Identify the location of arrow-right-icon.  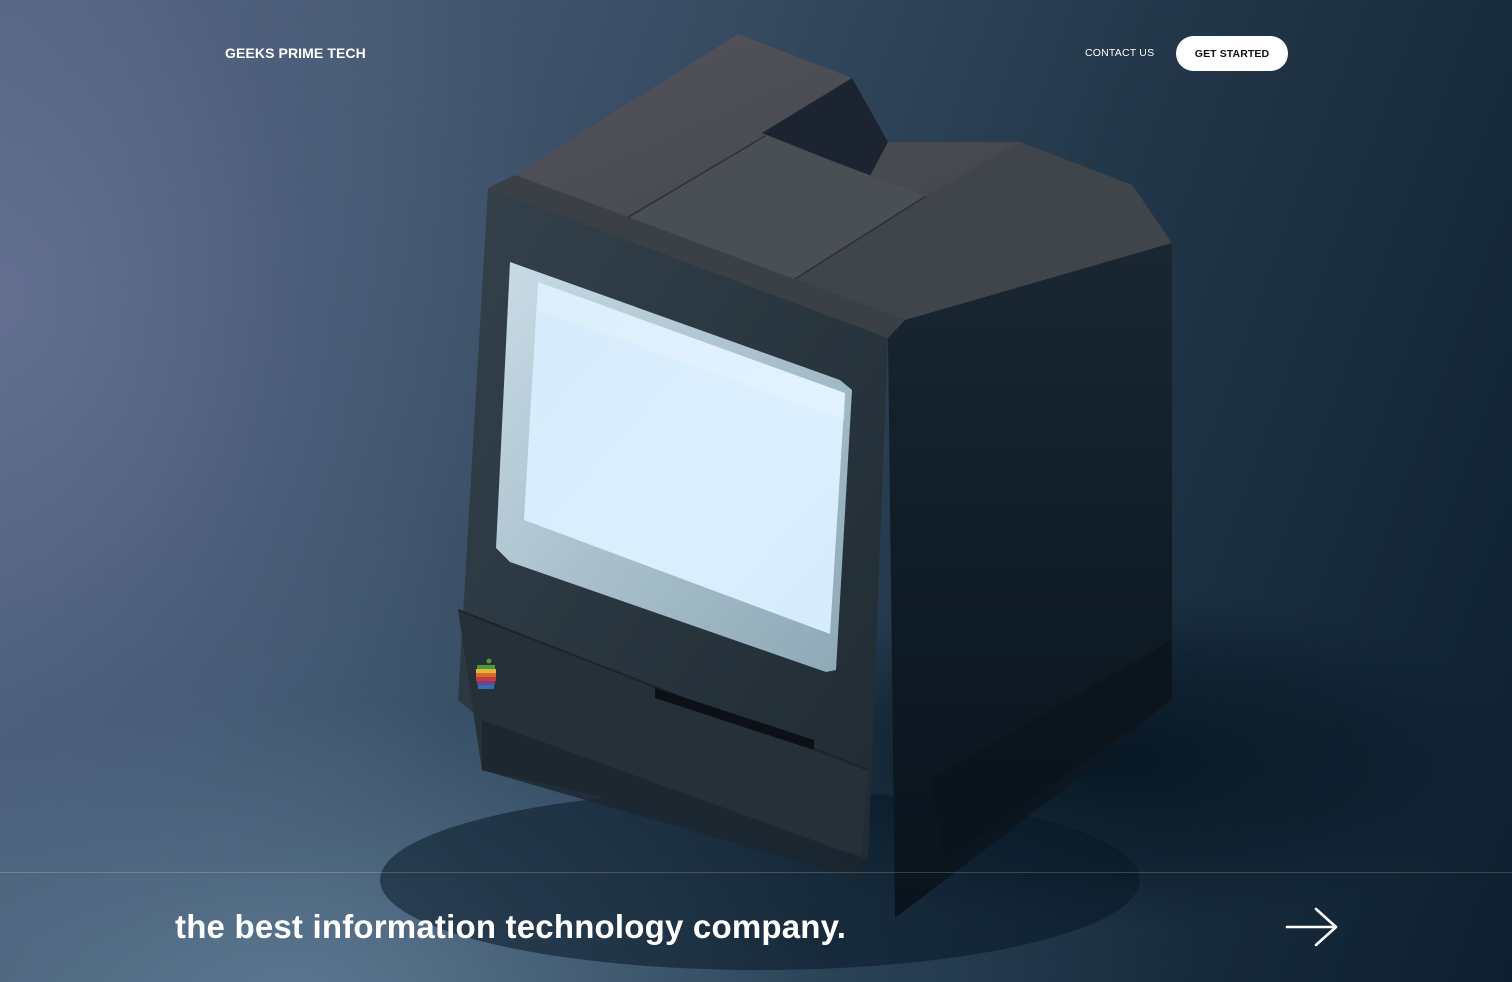
(1311, 927).